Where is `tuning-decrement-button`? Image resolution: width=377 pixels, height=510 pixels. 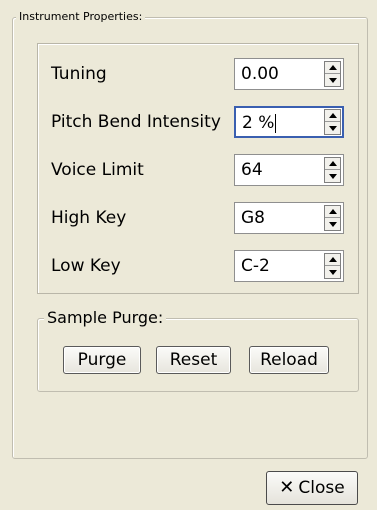
tuning-decrement-button is located at coordinates (332, 80).